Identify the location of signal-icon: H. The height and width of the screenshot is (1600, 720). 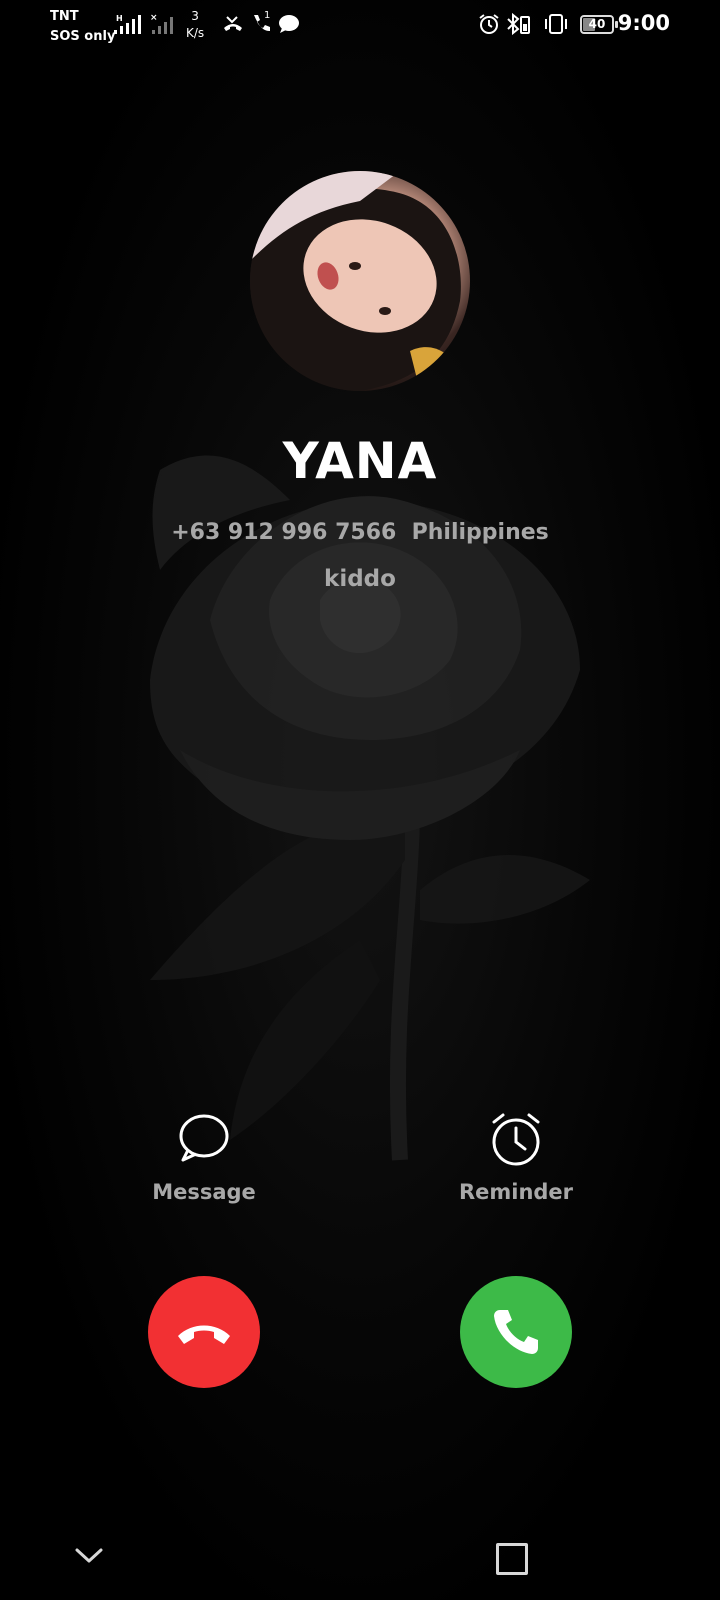
(127, 24).